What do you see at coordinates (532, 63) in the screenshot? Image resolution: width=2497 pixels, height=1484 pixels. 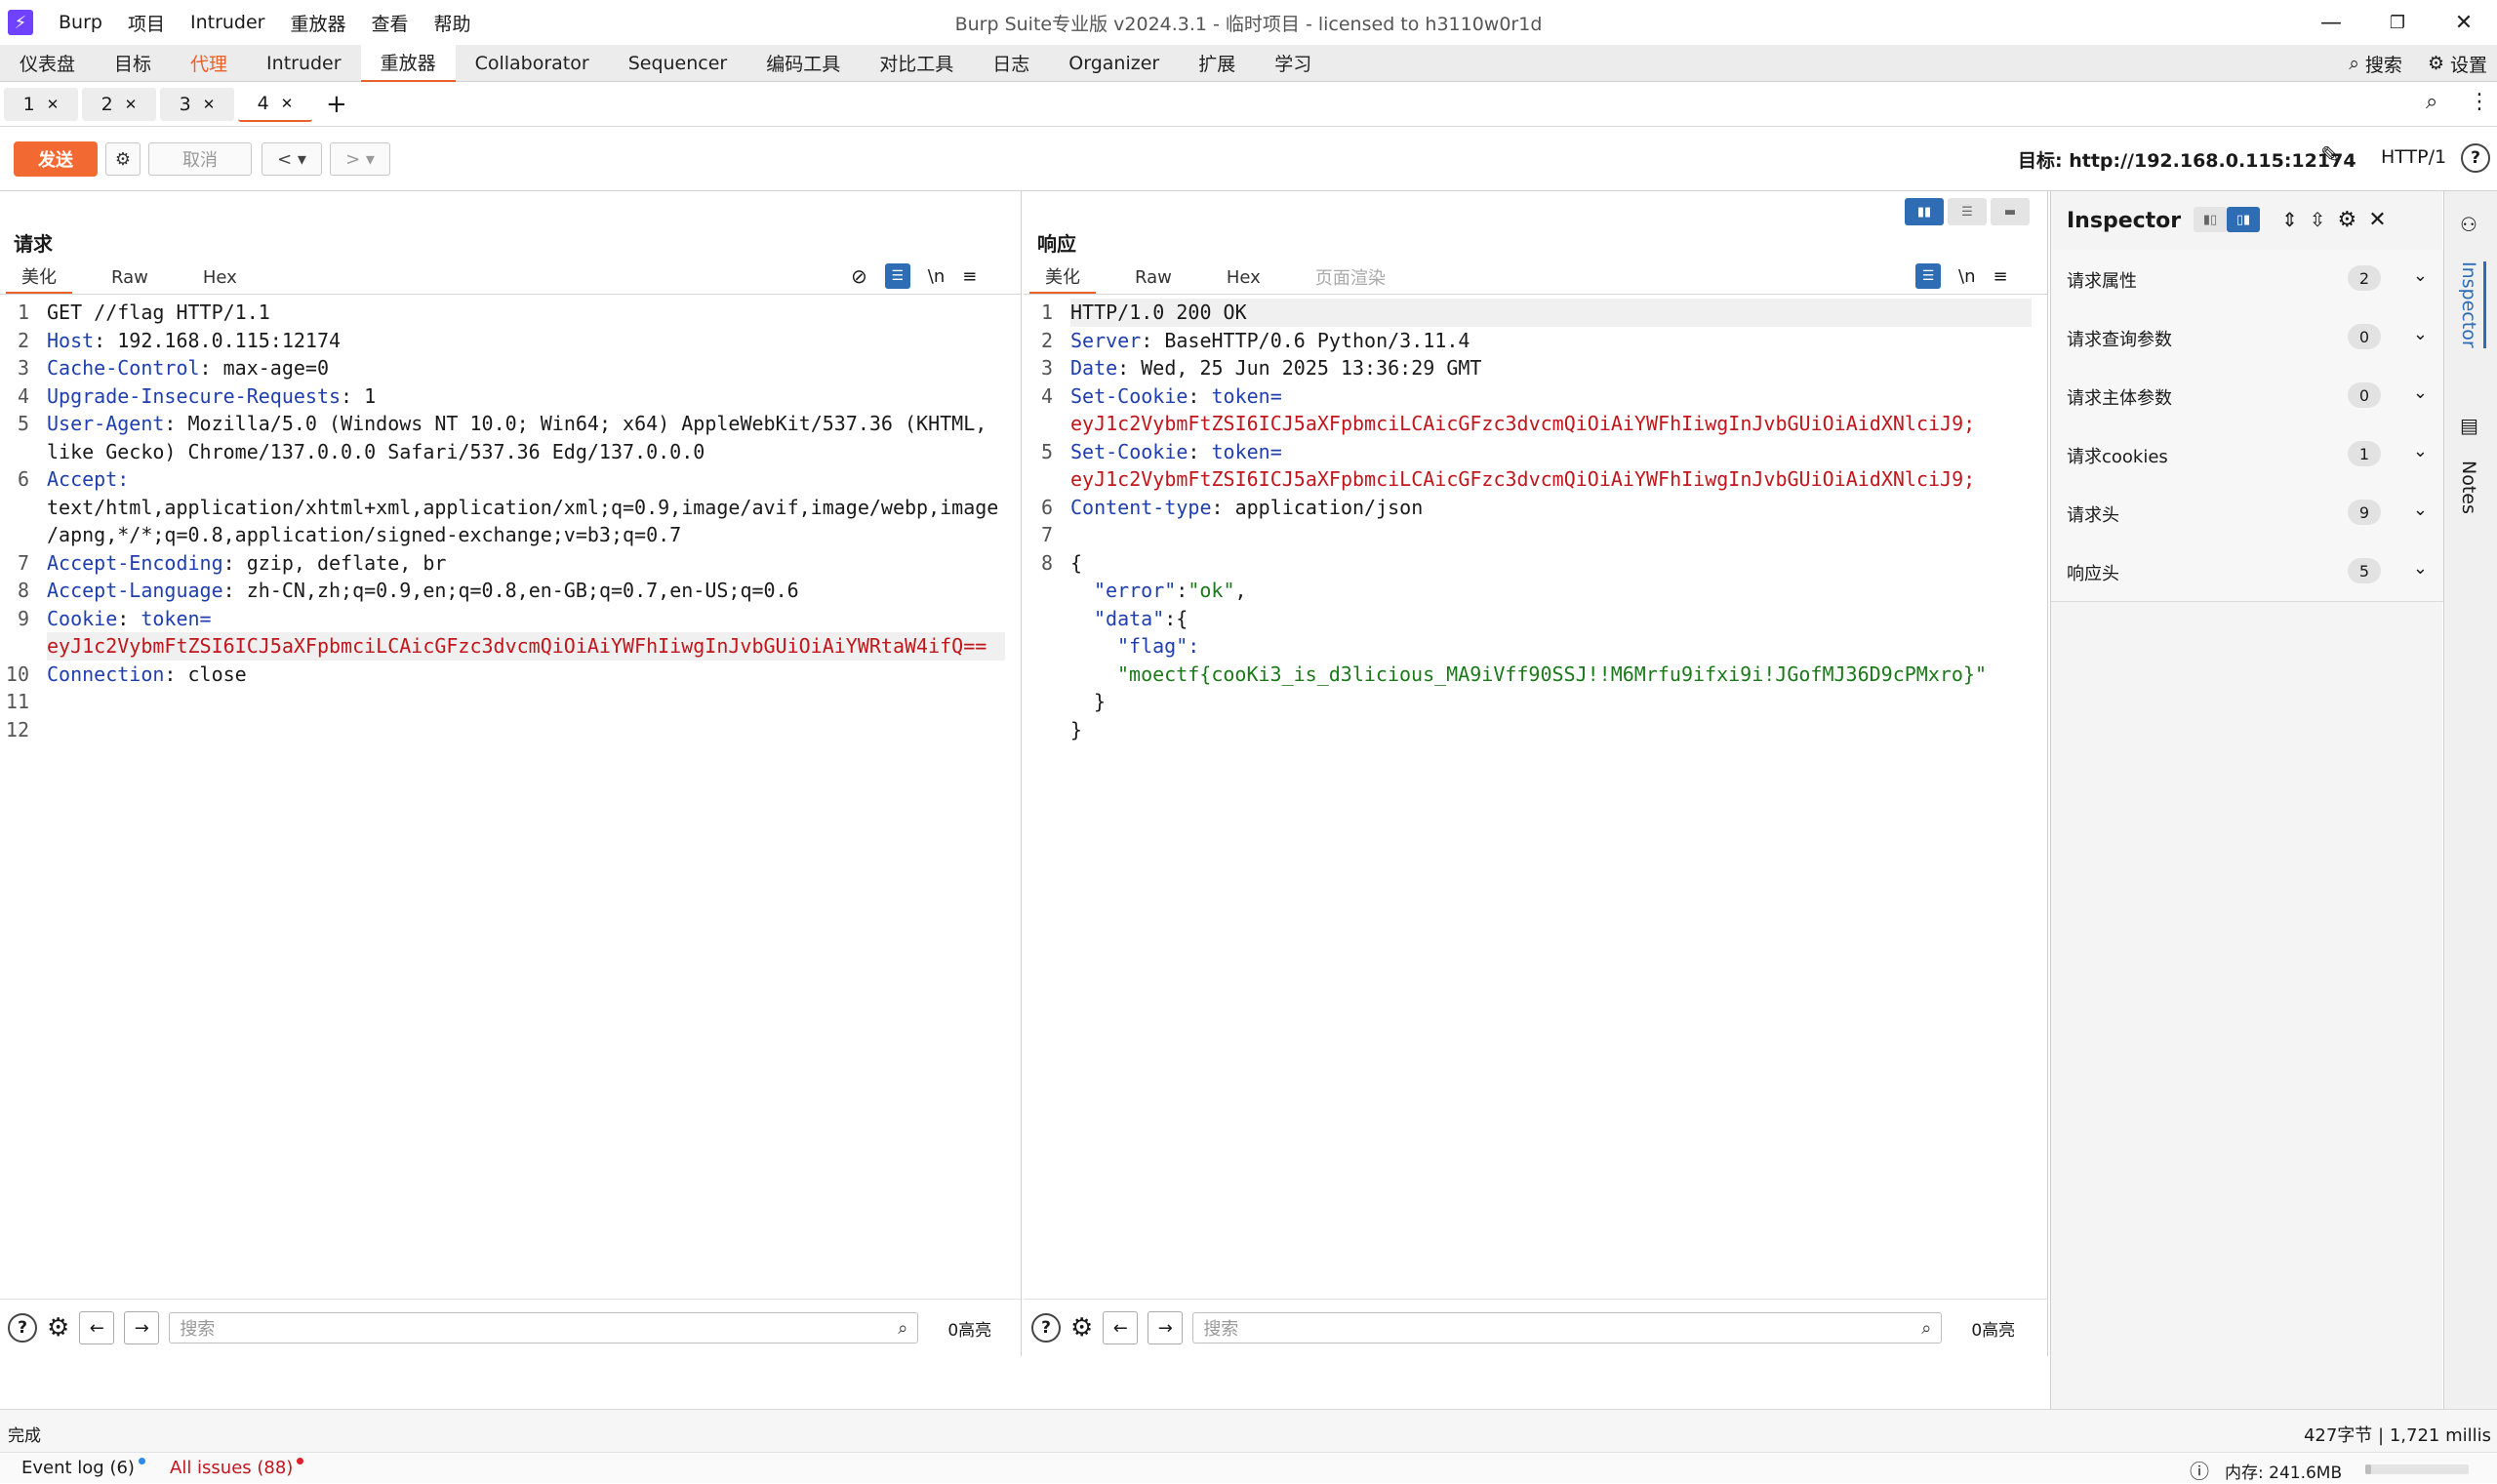 I see `tab-collaborator: Collaborator` at bounding box center [532, 63].